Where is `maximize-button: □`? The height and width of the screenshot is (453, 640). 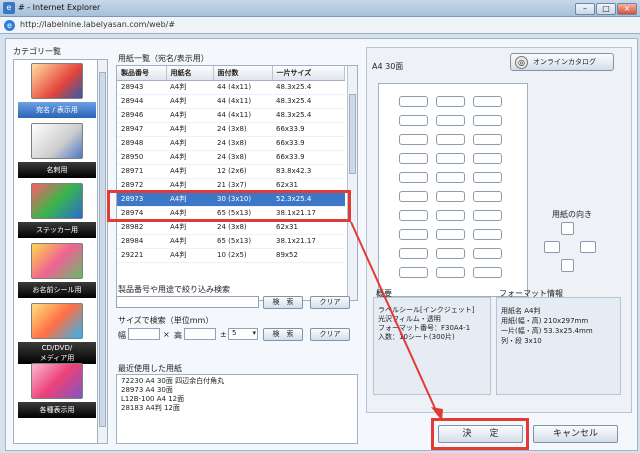
maximize-button: □ is located at coordinates (606, 9).